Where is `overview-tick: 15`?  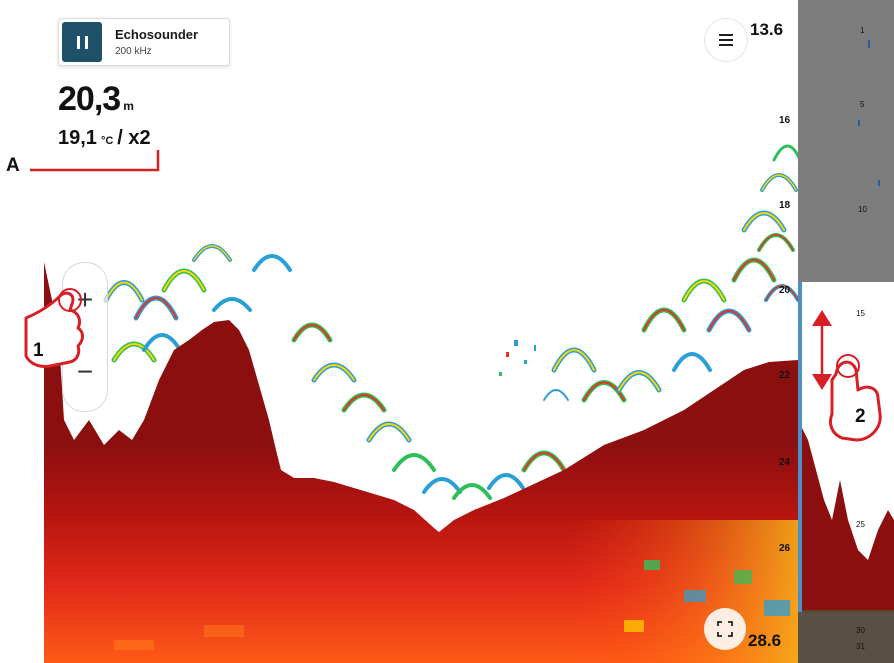
overview-tick: 15 is located at coordinates (860, 313).